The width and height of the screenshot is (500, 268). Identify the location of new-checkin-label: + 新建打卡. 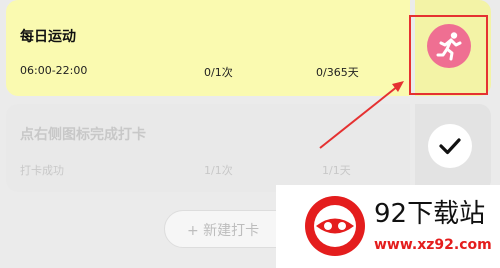
(223, 231).